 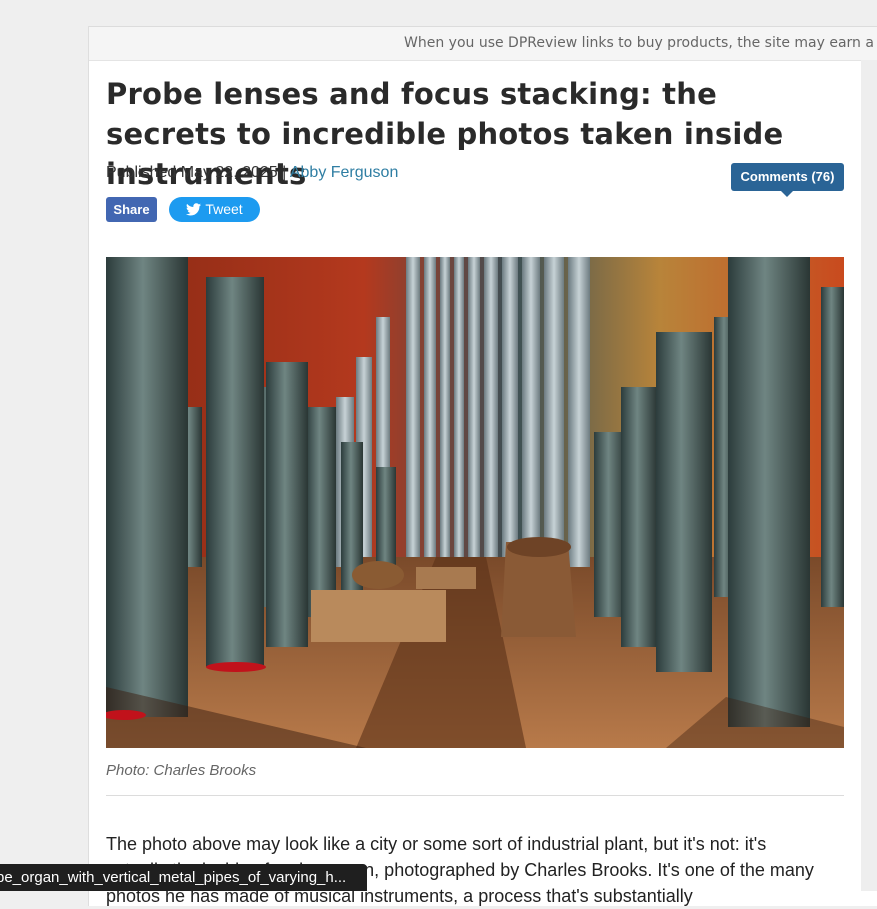 What do you see at coordinates (869, 475) in the screenshot?
I see `page-gutter` at bounding box center [869, 475].